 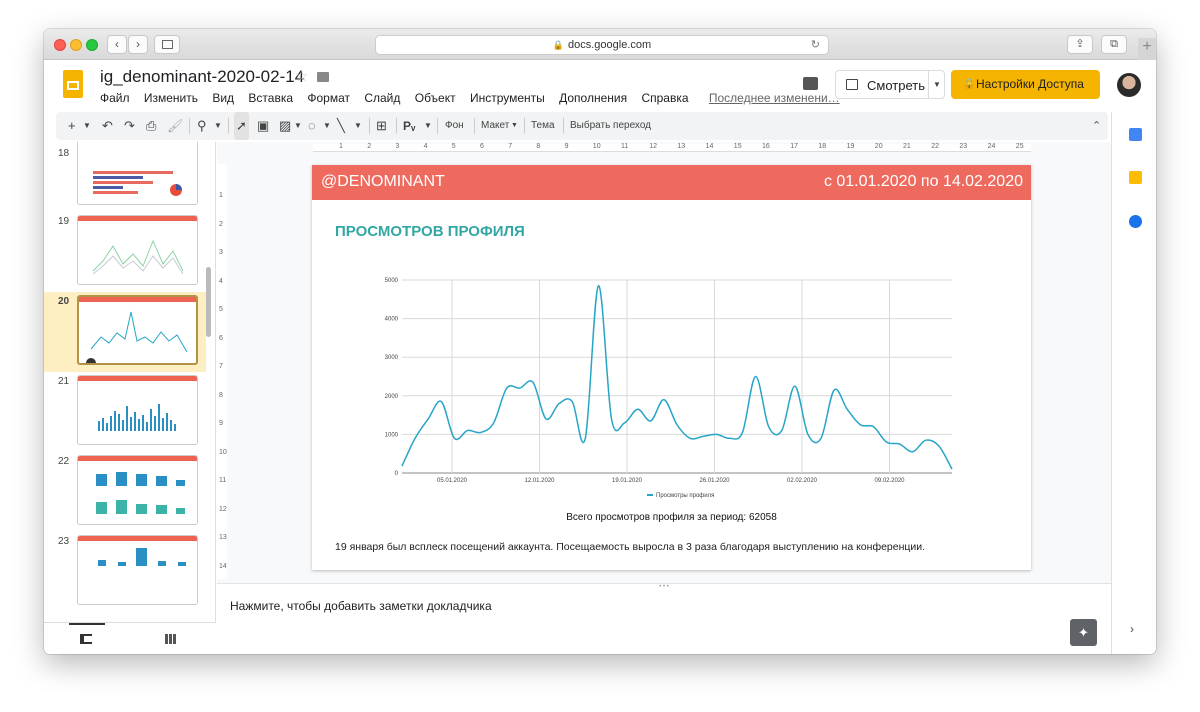 I want to click on share-label: Настройки Доступа, so click(x=1030, y=84).